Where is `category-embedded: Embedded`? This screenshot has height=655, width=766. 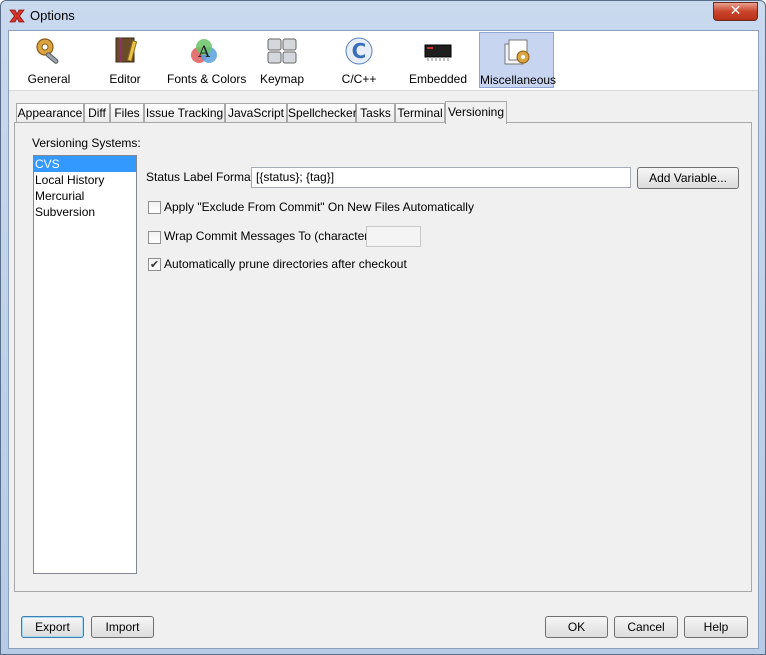 category-embedded: Embedded is located at coordinates (438, 60).